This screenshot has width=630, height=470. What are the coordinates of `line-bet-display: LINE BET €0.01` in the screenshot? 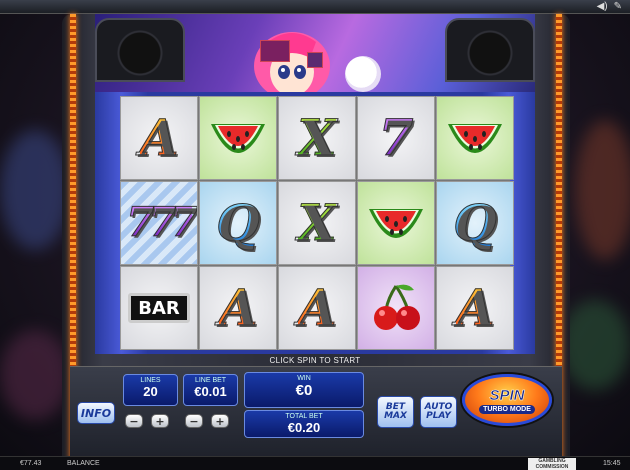 It's located at (210, 390).